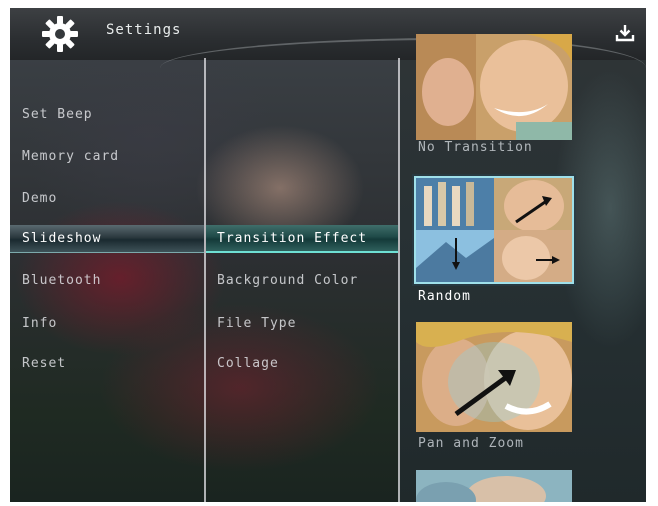 This screenshot has height=506, width=658. What do you see at coordinates (107, 239) in the screenshot?
I see `menu-item-slideshow: Slideshow` at bounding box center [107, 239].